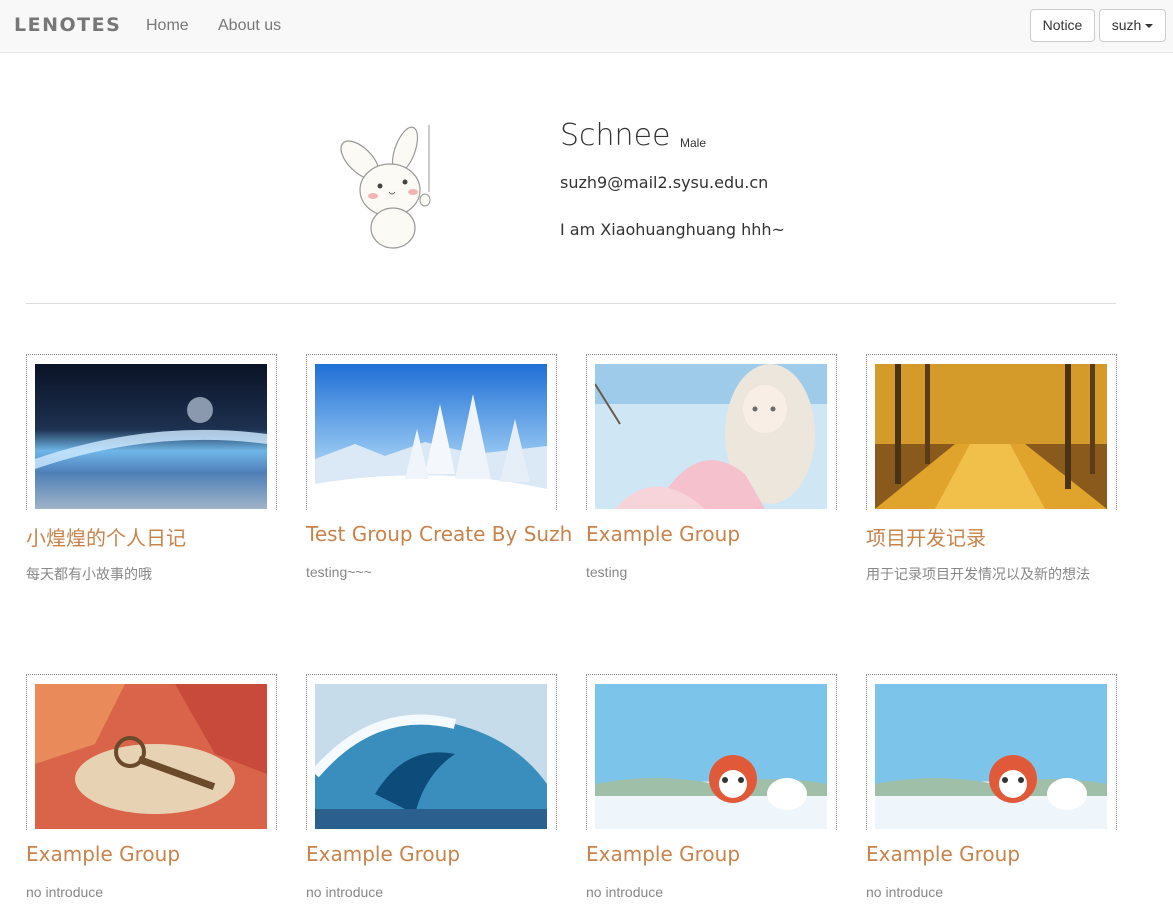  I want to click on anime-girl-image, so click(711, 436).